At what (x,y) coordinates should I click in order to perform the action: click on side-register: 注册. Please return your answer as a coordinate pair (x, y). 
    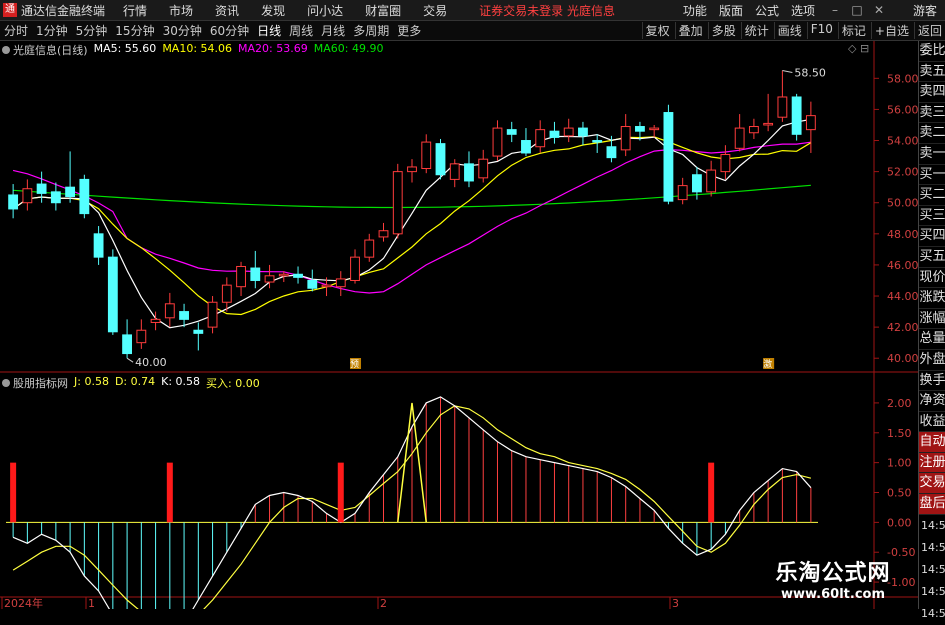
    Looking at the image, I should click on (932, 463).